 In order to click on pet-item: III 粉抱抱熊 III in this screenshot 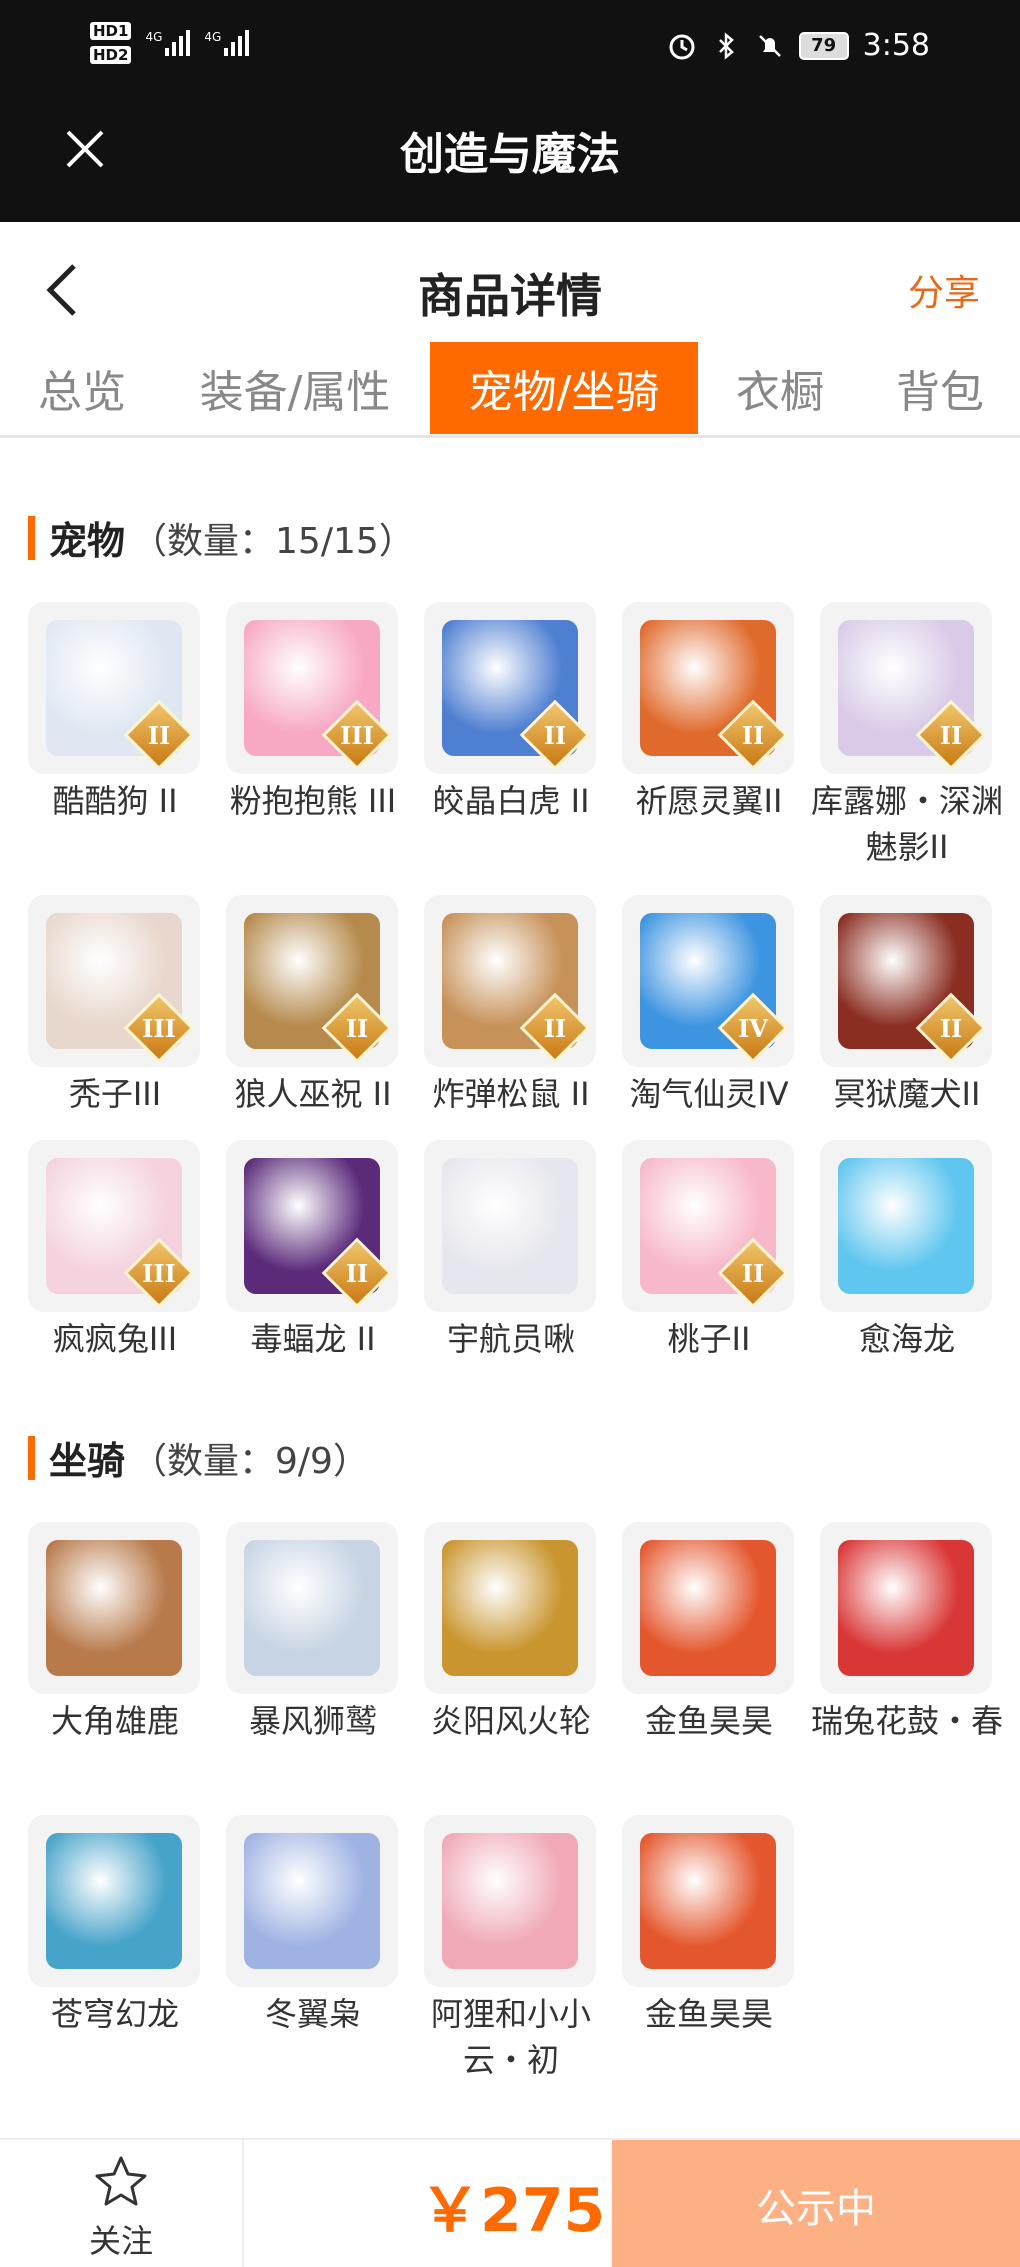, I will do `click(313, 713)`.